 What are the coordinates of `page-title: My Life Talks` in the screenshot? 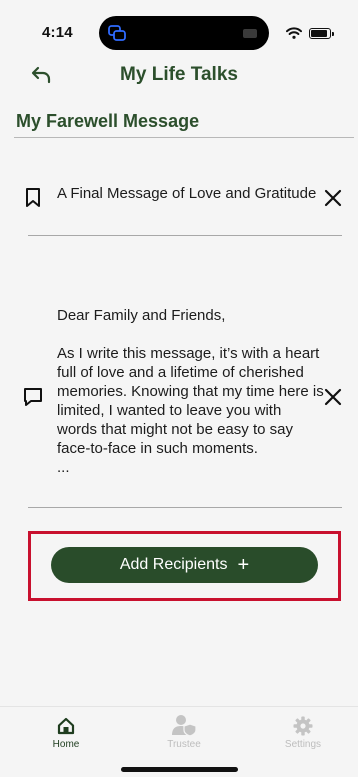 It's located at (179, 74).